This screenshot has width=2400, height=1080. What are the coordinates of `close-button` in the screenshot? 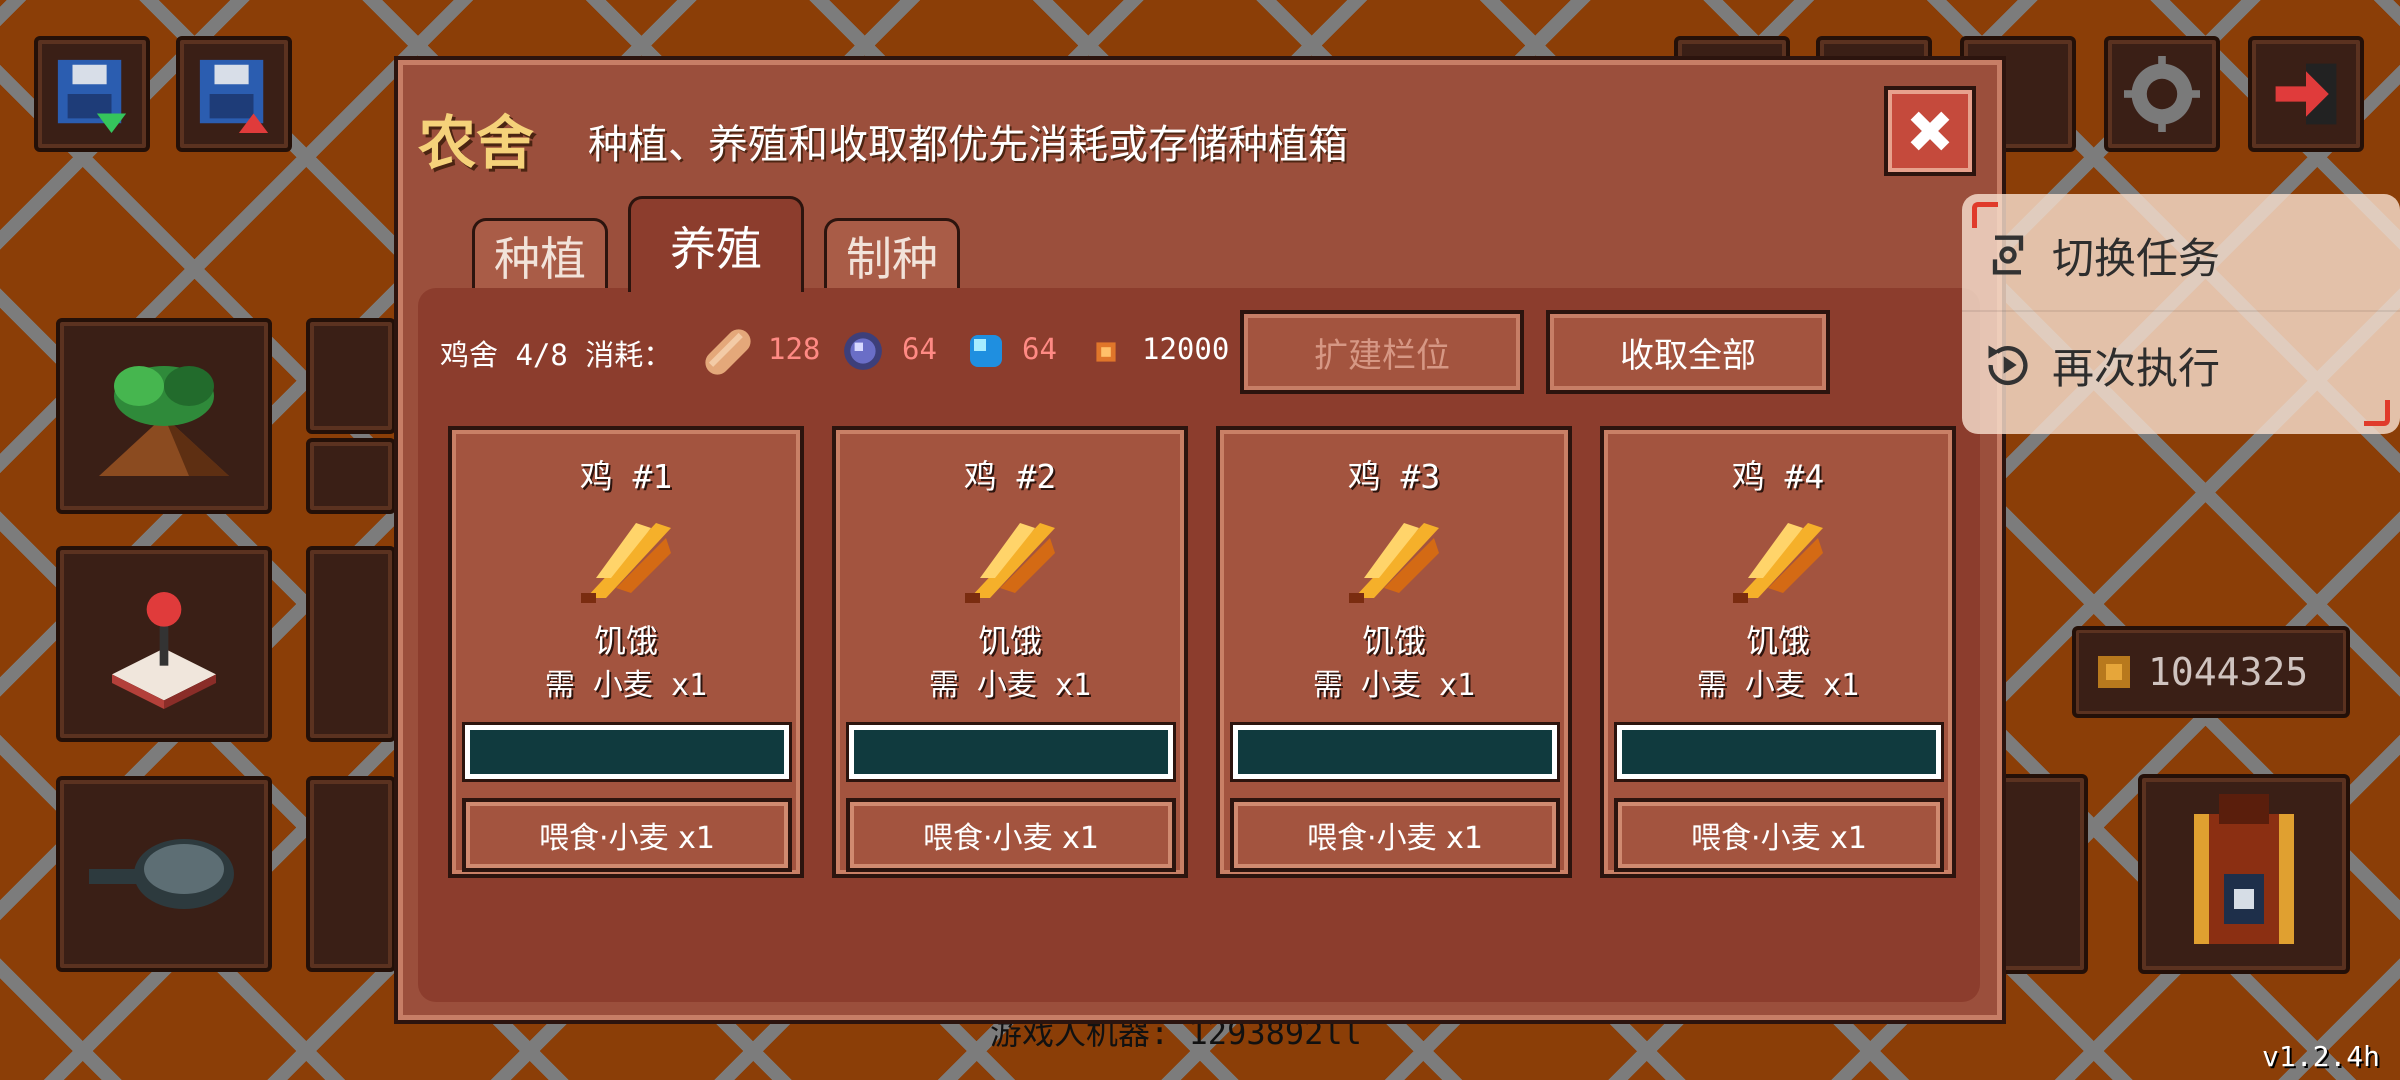 It's located at (1930, 131).